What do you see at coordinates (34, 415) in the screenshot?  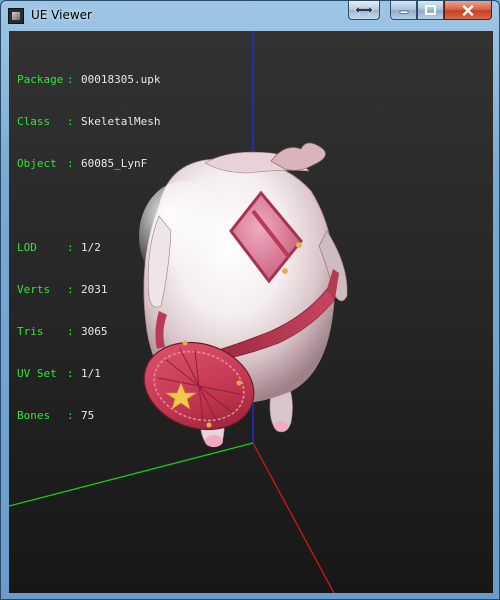 I see `info-label: Bones` at bounding box center [34, 415].